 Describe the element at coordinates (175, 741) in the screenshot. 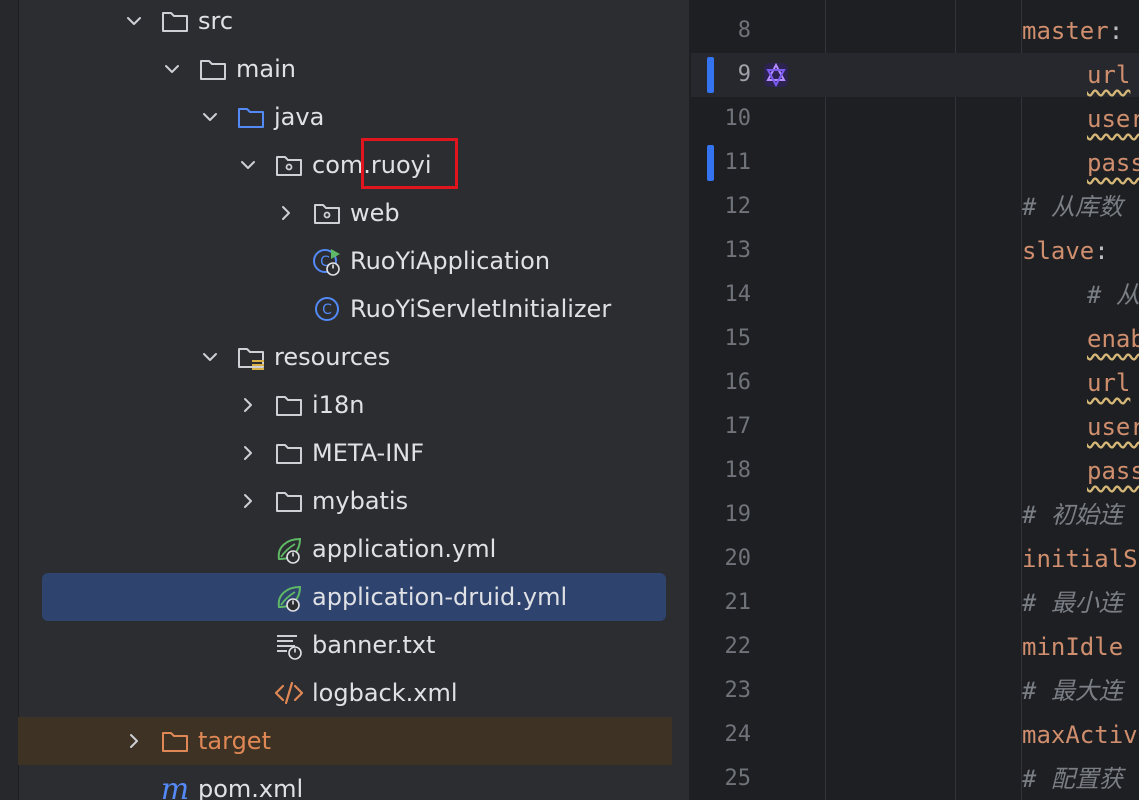

I see `excluded-folder-icon` at that location.